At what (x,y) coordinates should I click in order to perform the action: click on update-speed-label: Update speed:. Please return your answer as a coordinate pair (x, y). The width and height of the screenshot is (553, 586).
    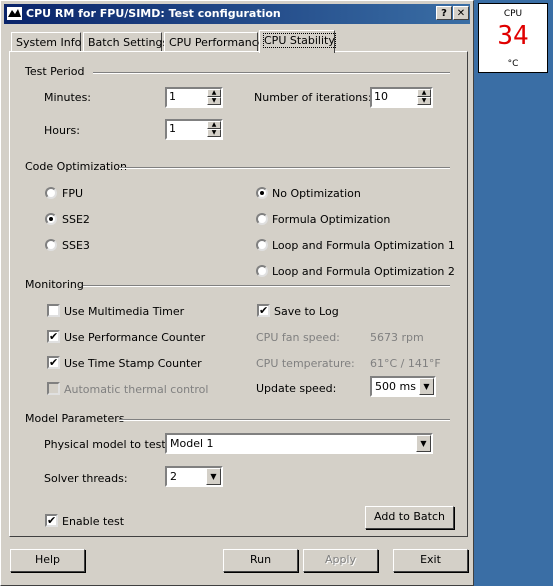
    Looking at the image, I should click on (296, 388).